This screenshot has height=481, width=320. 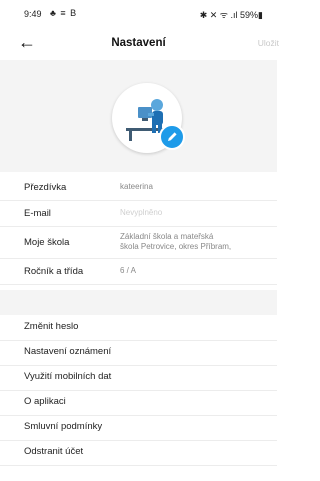 What do you see at coordinates (138, 453) in the screenshot?
I see `menu-item-delete-account: Odstranit účet` at bounding box center [138, 453].